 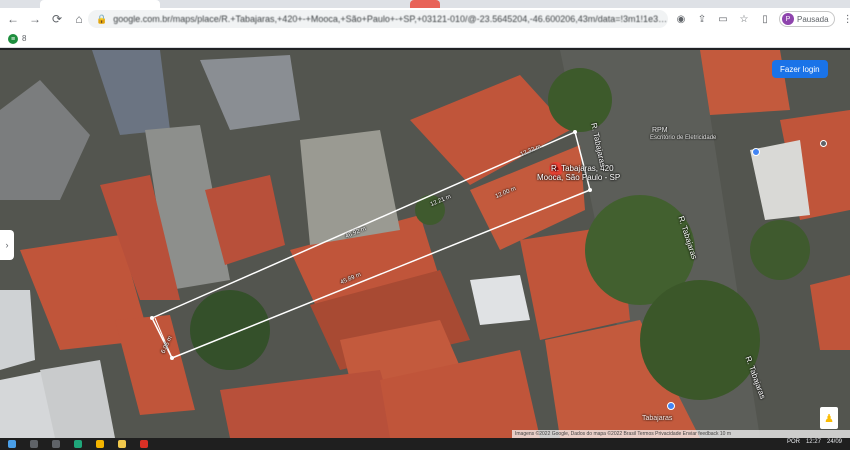 What do you see at coordinates (79, 19) in the screenshot?
I see `home-icon: ⌂` at bounding box center [79, 19].